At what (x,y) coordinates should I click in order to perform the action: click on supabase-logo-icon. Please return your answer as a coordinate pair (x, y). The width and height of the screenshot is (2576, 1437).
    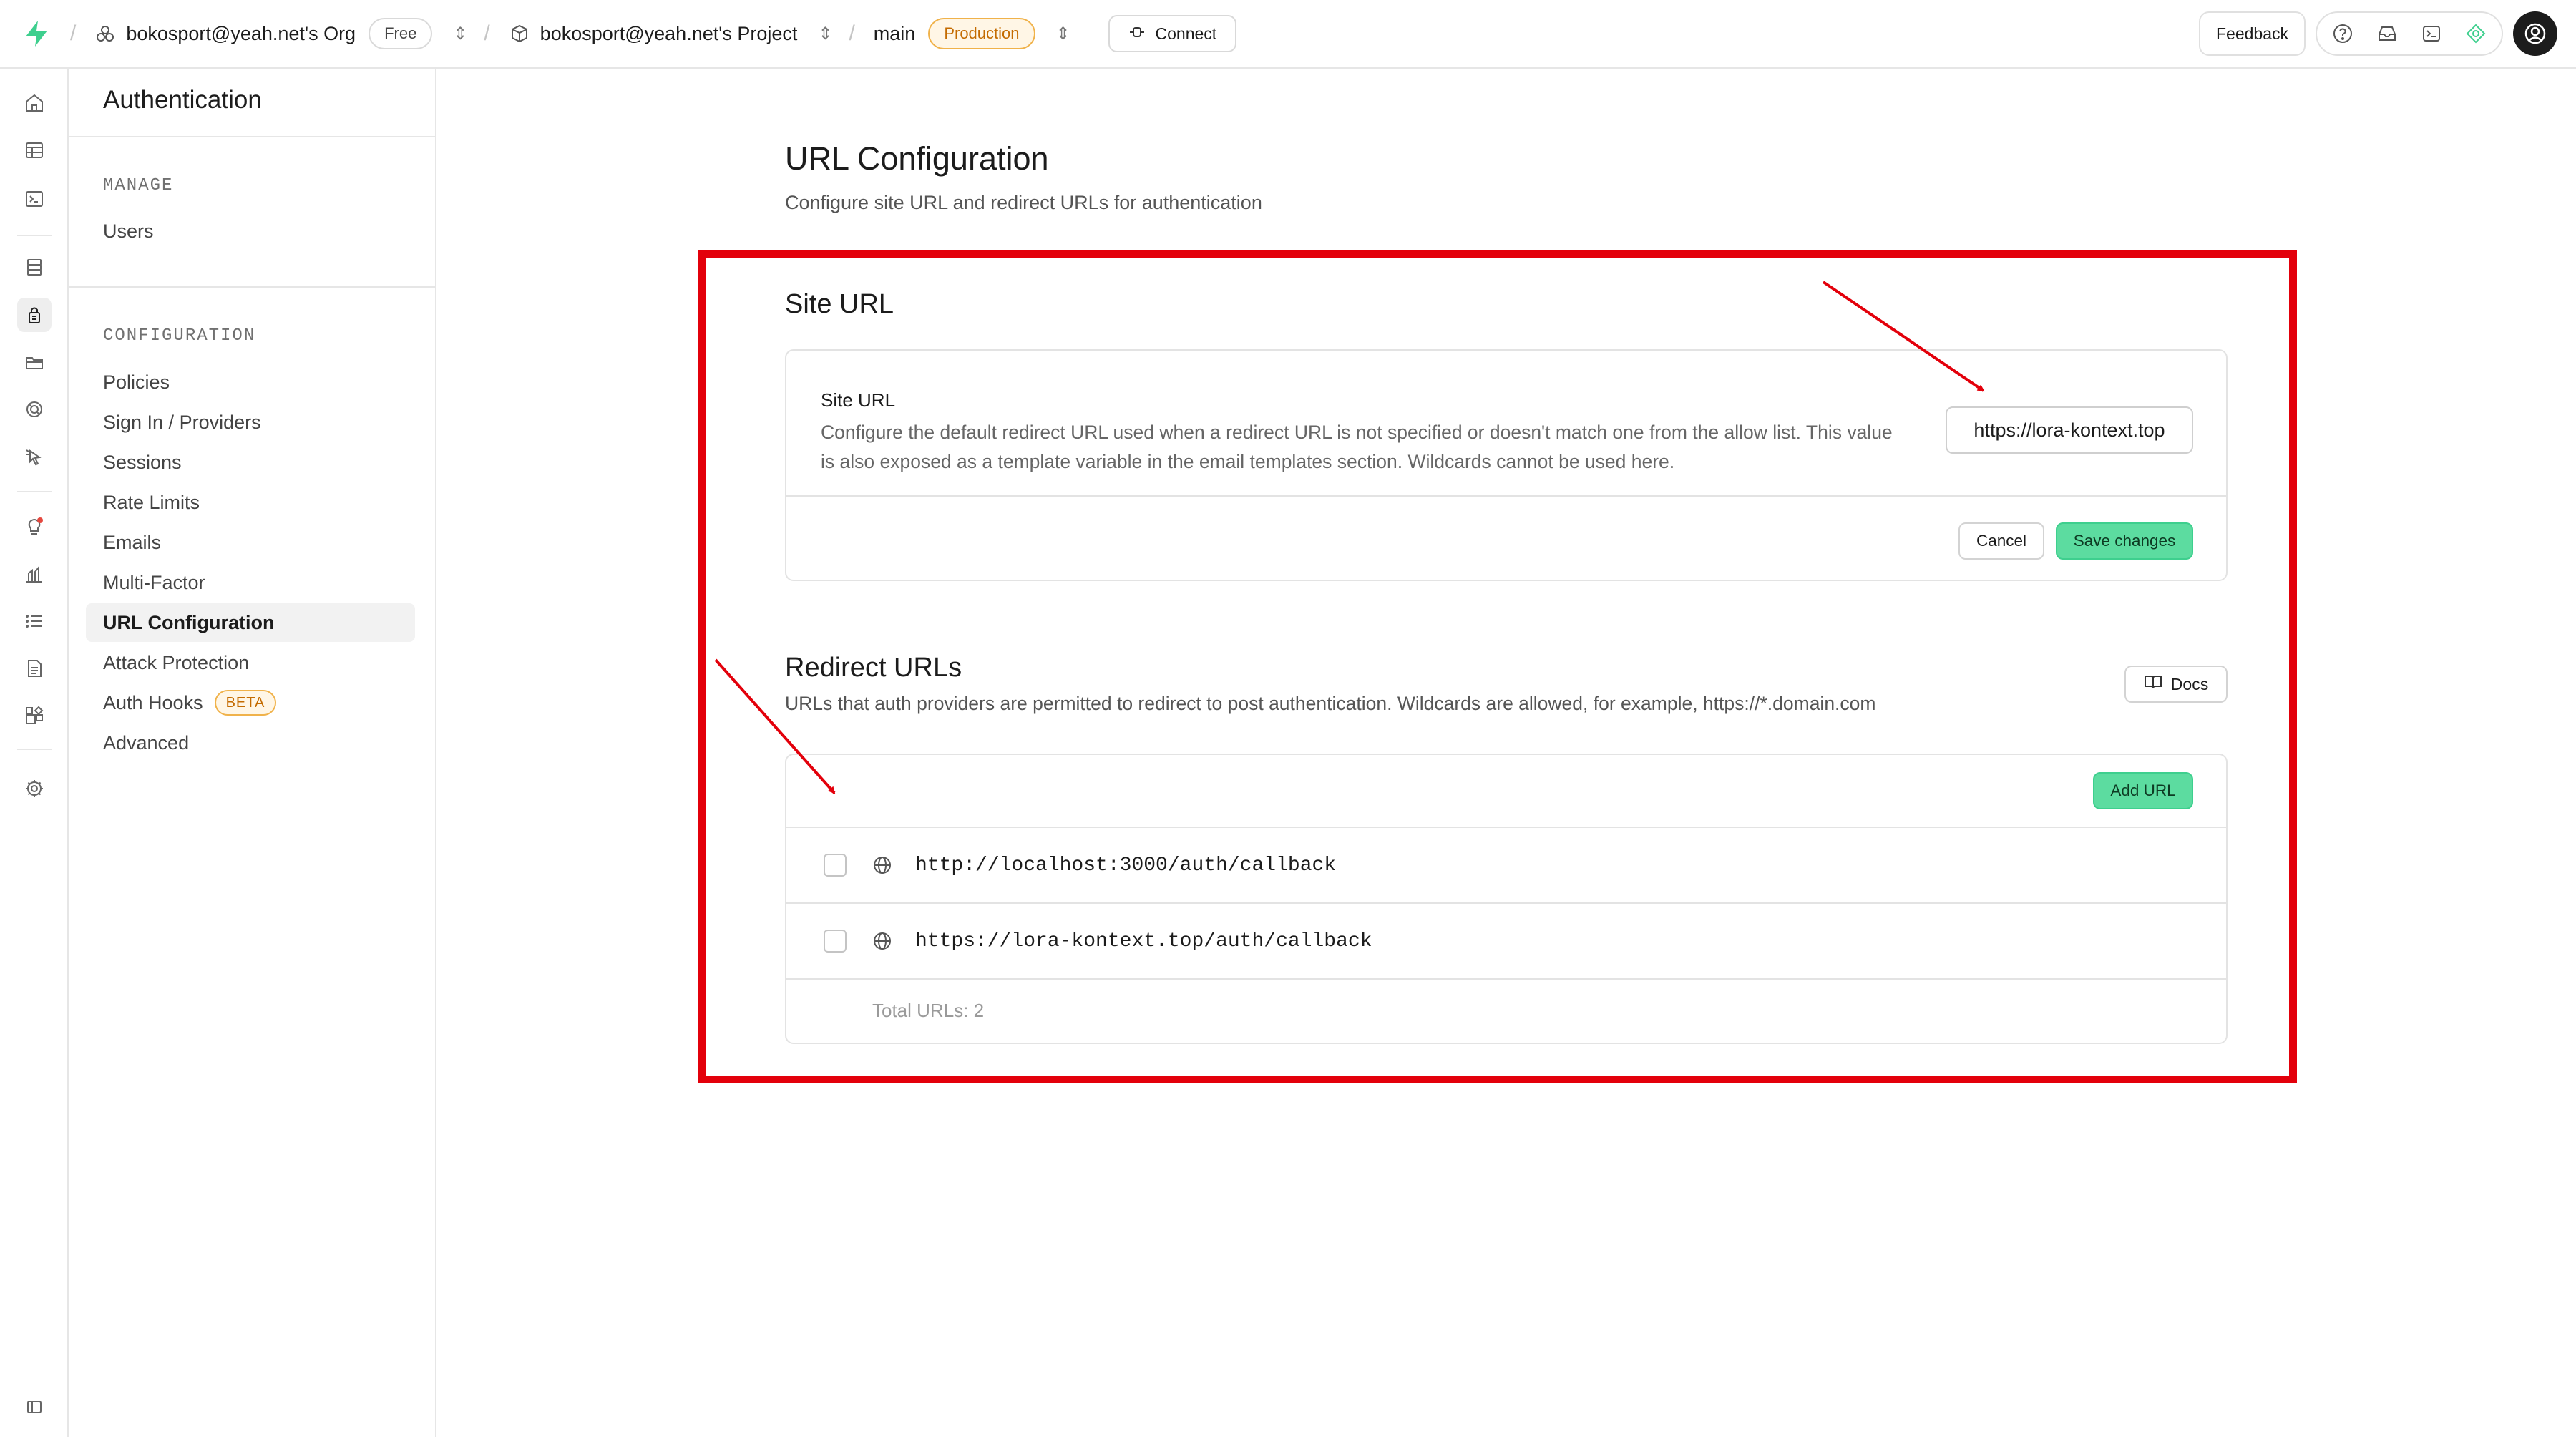
    Looking at the image, I should click on (36, 34).